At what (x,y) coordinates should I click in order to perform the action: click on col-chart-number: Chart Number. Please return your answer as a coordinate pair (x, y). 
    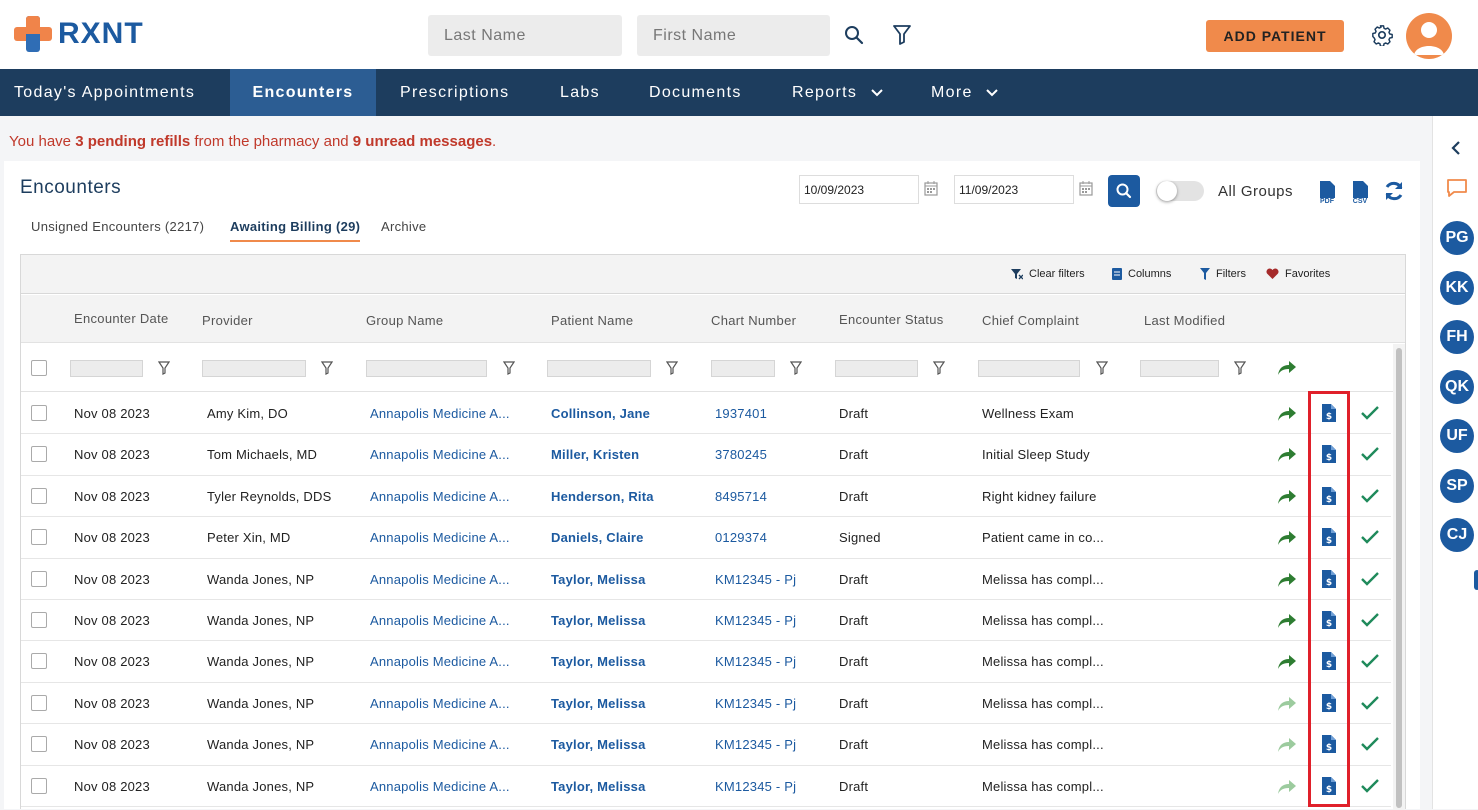
    Looking at the image, I should click on (753, 320).